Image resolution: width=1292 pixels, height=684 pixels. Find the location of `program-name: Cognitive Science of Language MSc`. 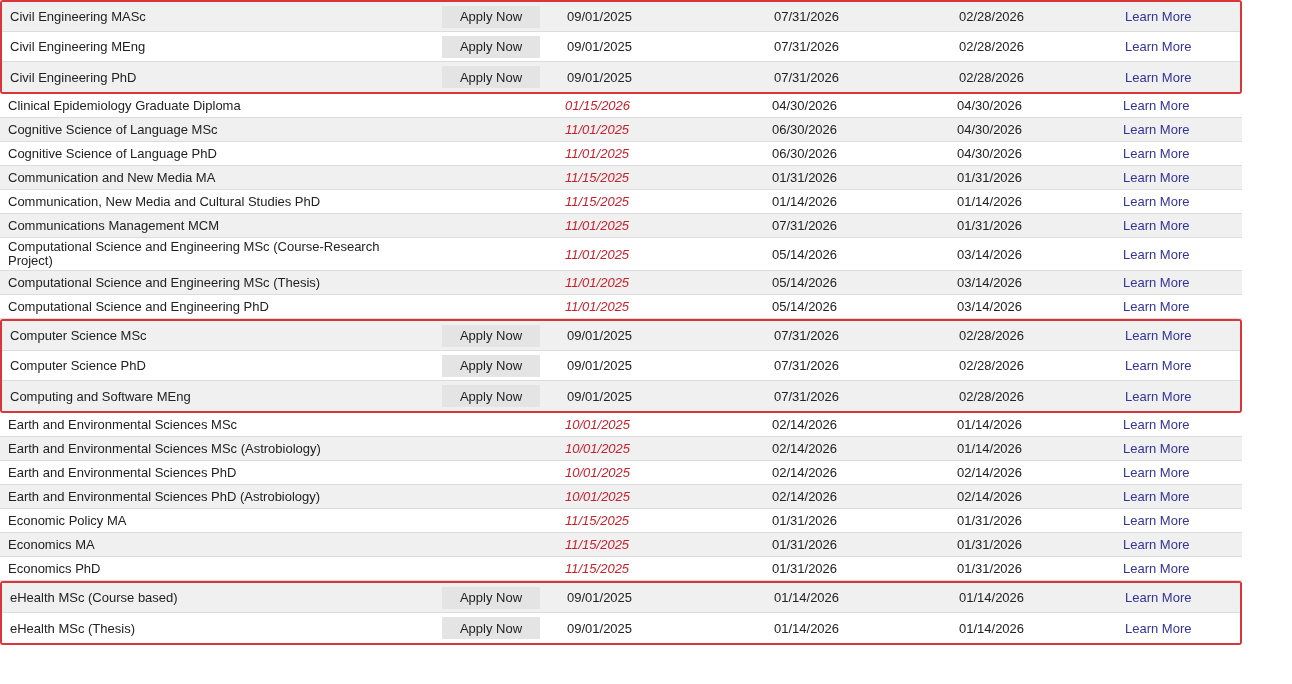

program-name: Cognitive Science of Language MSc is located at coordinates (112, 129).